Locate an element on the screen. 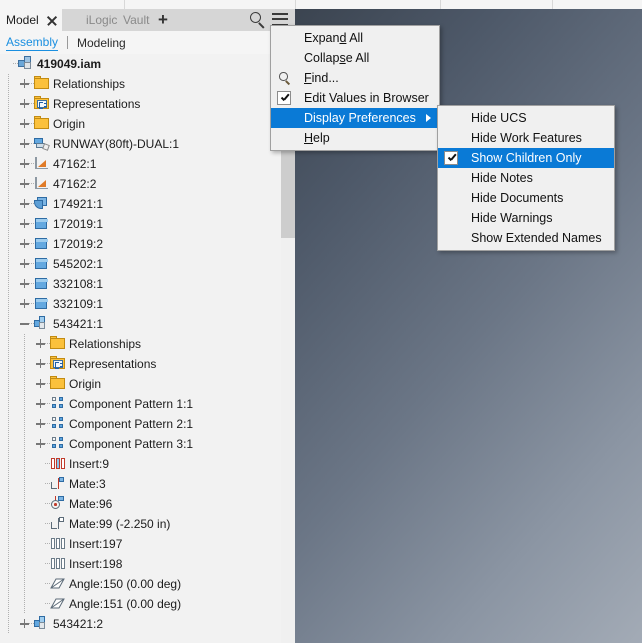 This screenshot has width=642, height=643. tree-item: 47162:1 is located at coordinates (140, 164).